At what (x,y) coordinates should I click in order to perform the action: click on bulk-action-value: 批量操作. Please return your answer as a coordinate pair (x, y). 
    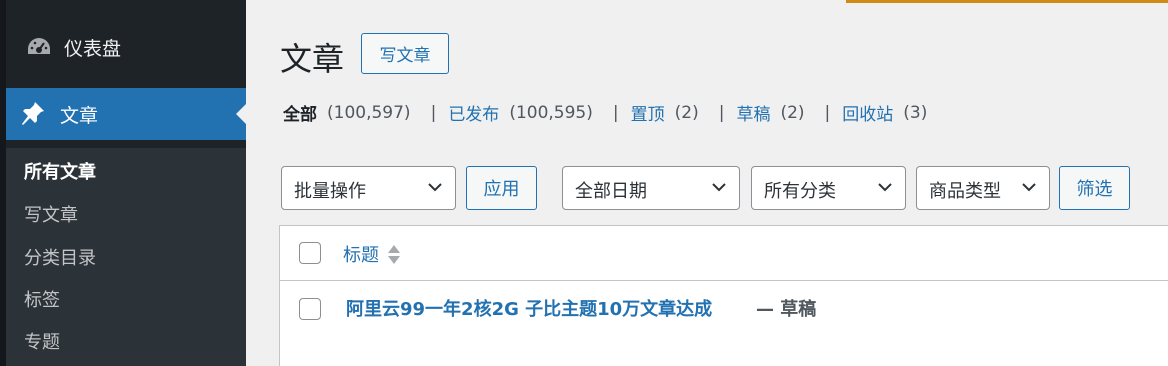
    Looking at the image, I should click on (330, 191).